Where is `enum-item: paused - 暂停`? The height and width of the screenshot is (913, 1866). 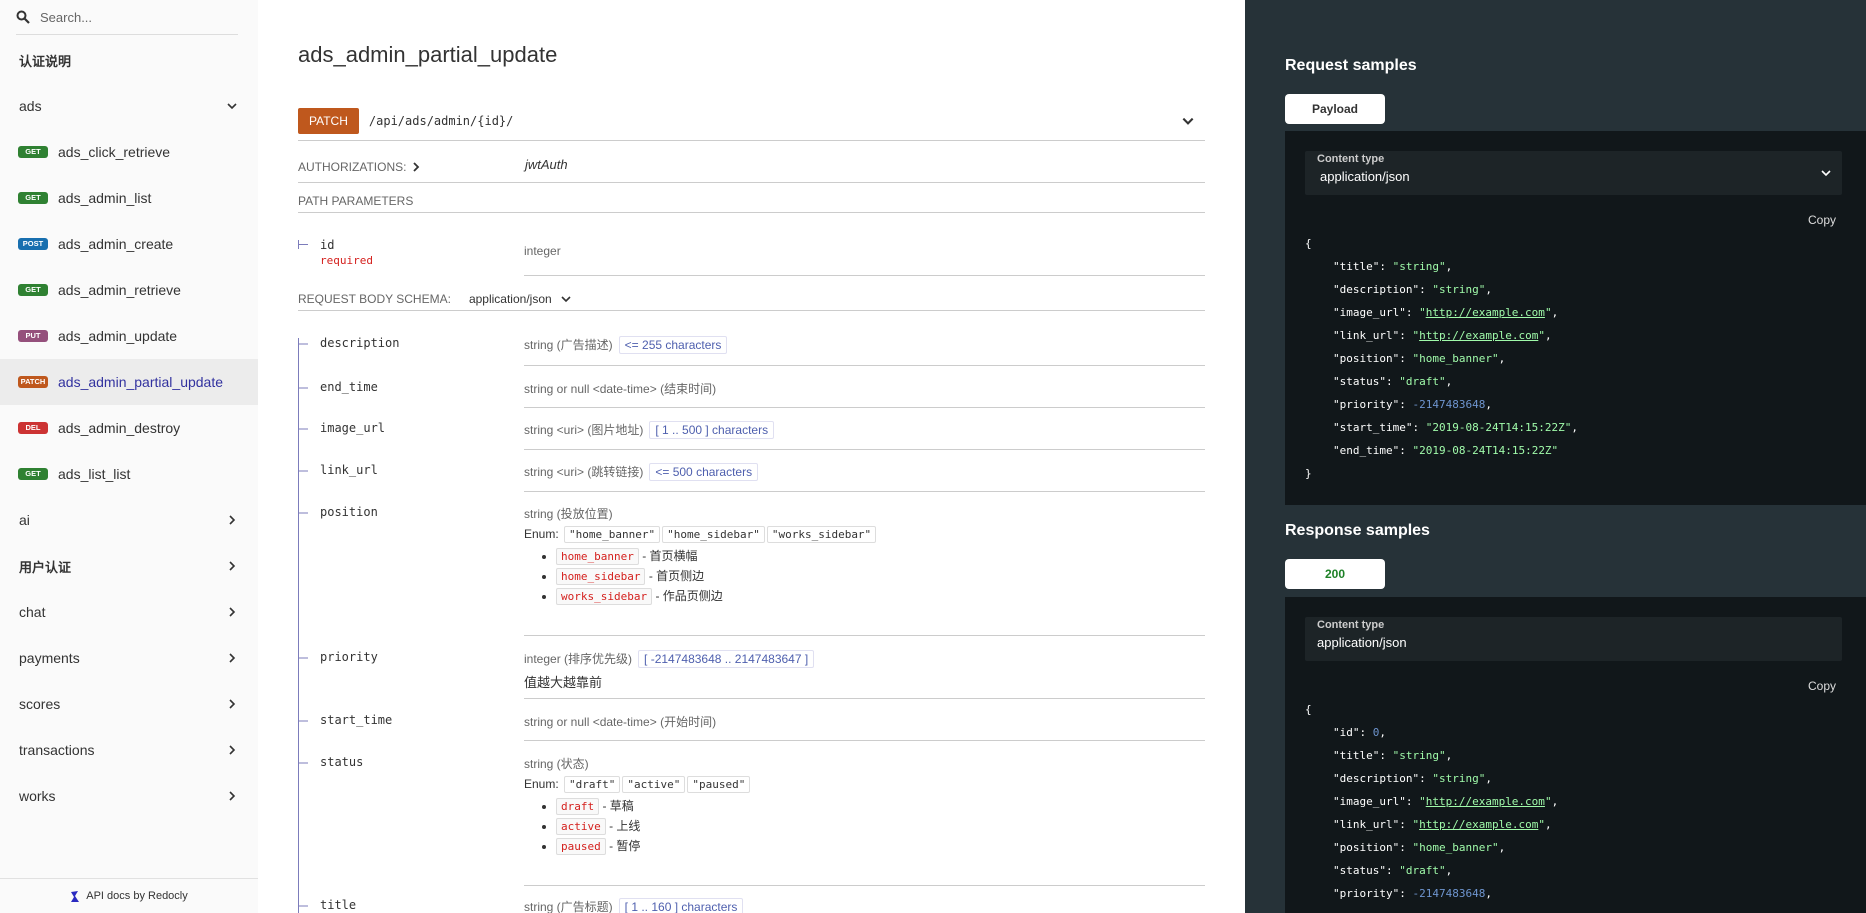
enum-item: paused - 暂停 is located at coordinates (880, 846).